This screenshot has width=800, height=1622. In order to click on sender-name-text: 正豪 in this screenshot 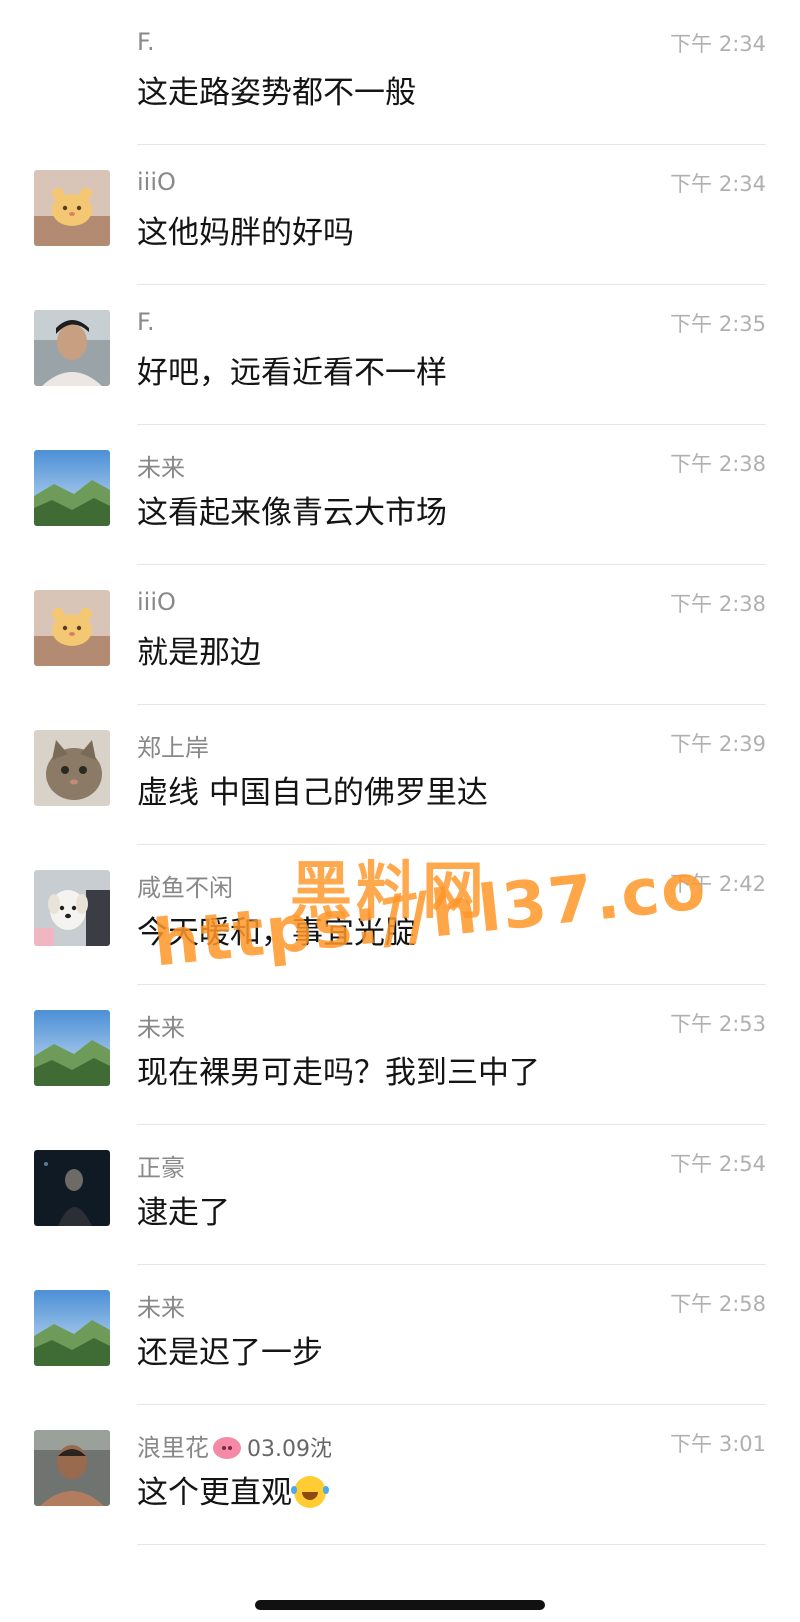, I will do `click(161, 1168)`.